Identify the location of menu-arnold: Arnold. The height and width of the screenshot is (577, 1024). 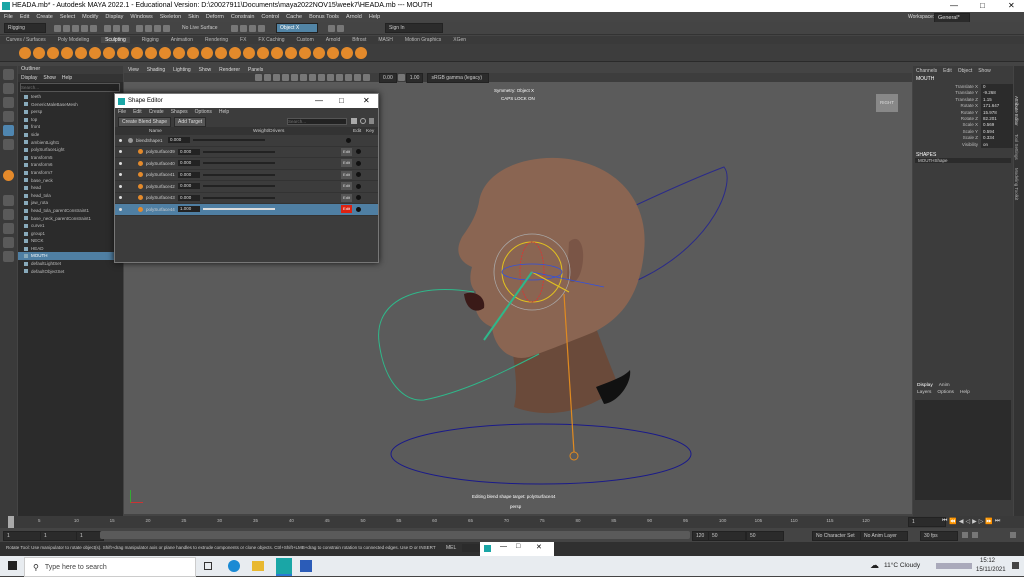
(354, 17).